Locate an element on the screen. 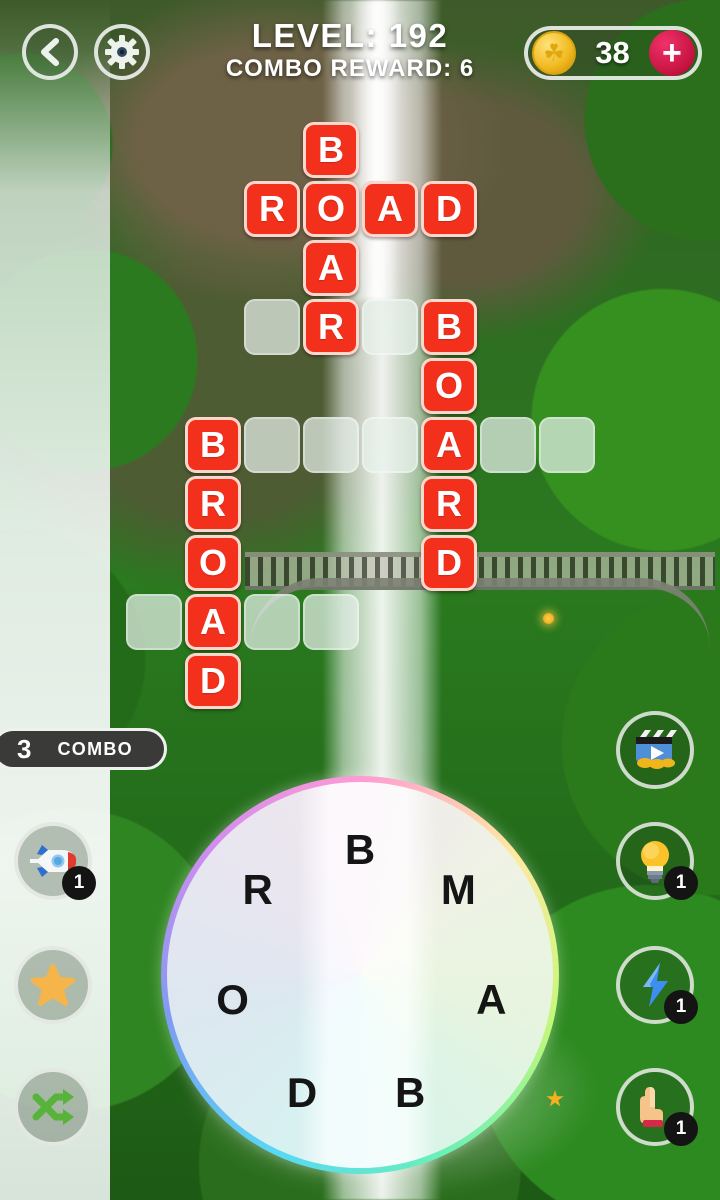  star-icon is located at coordinates (53, 985).